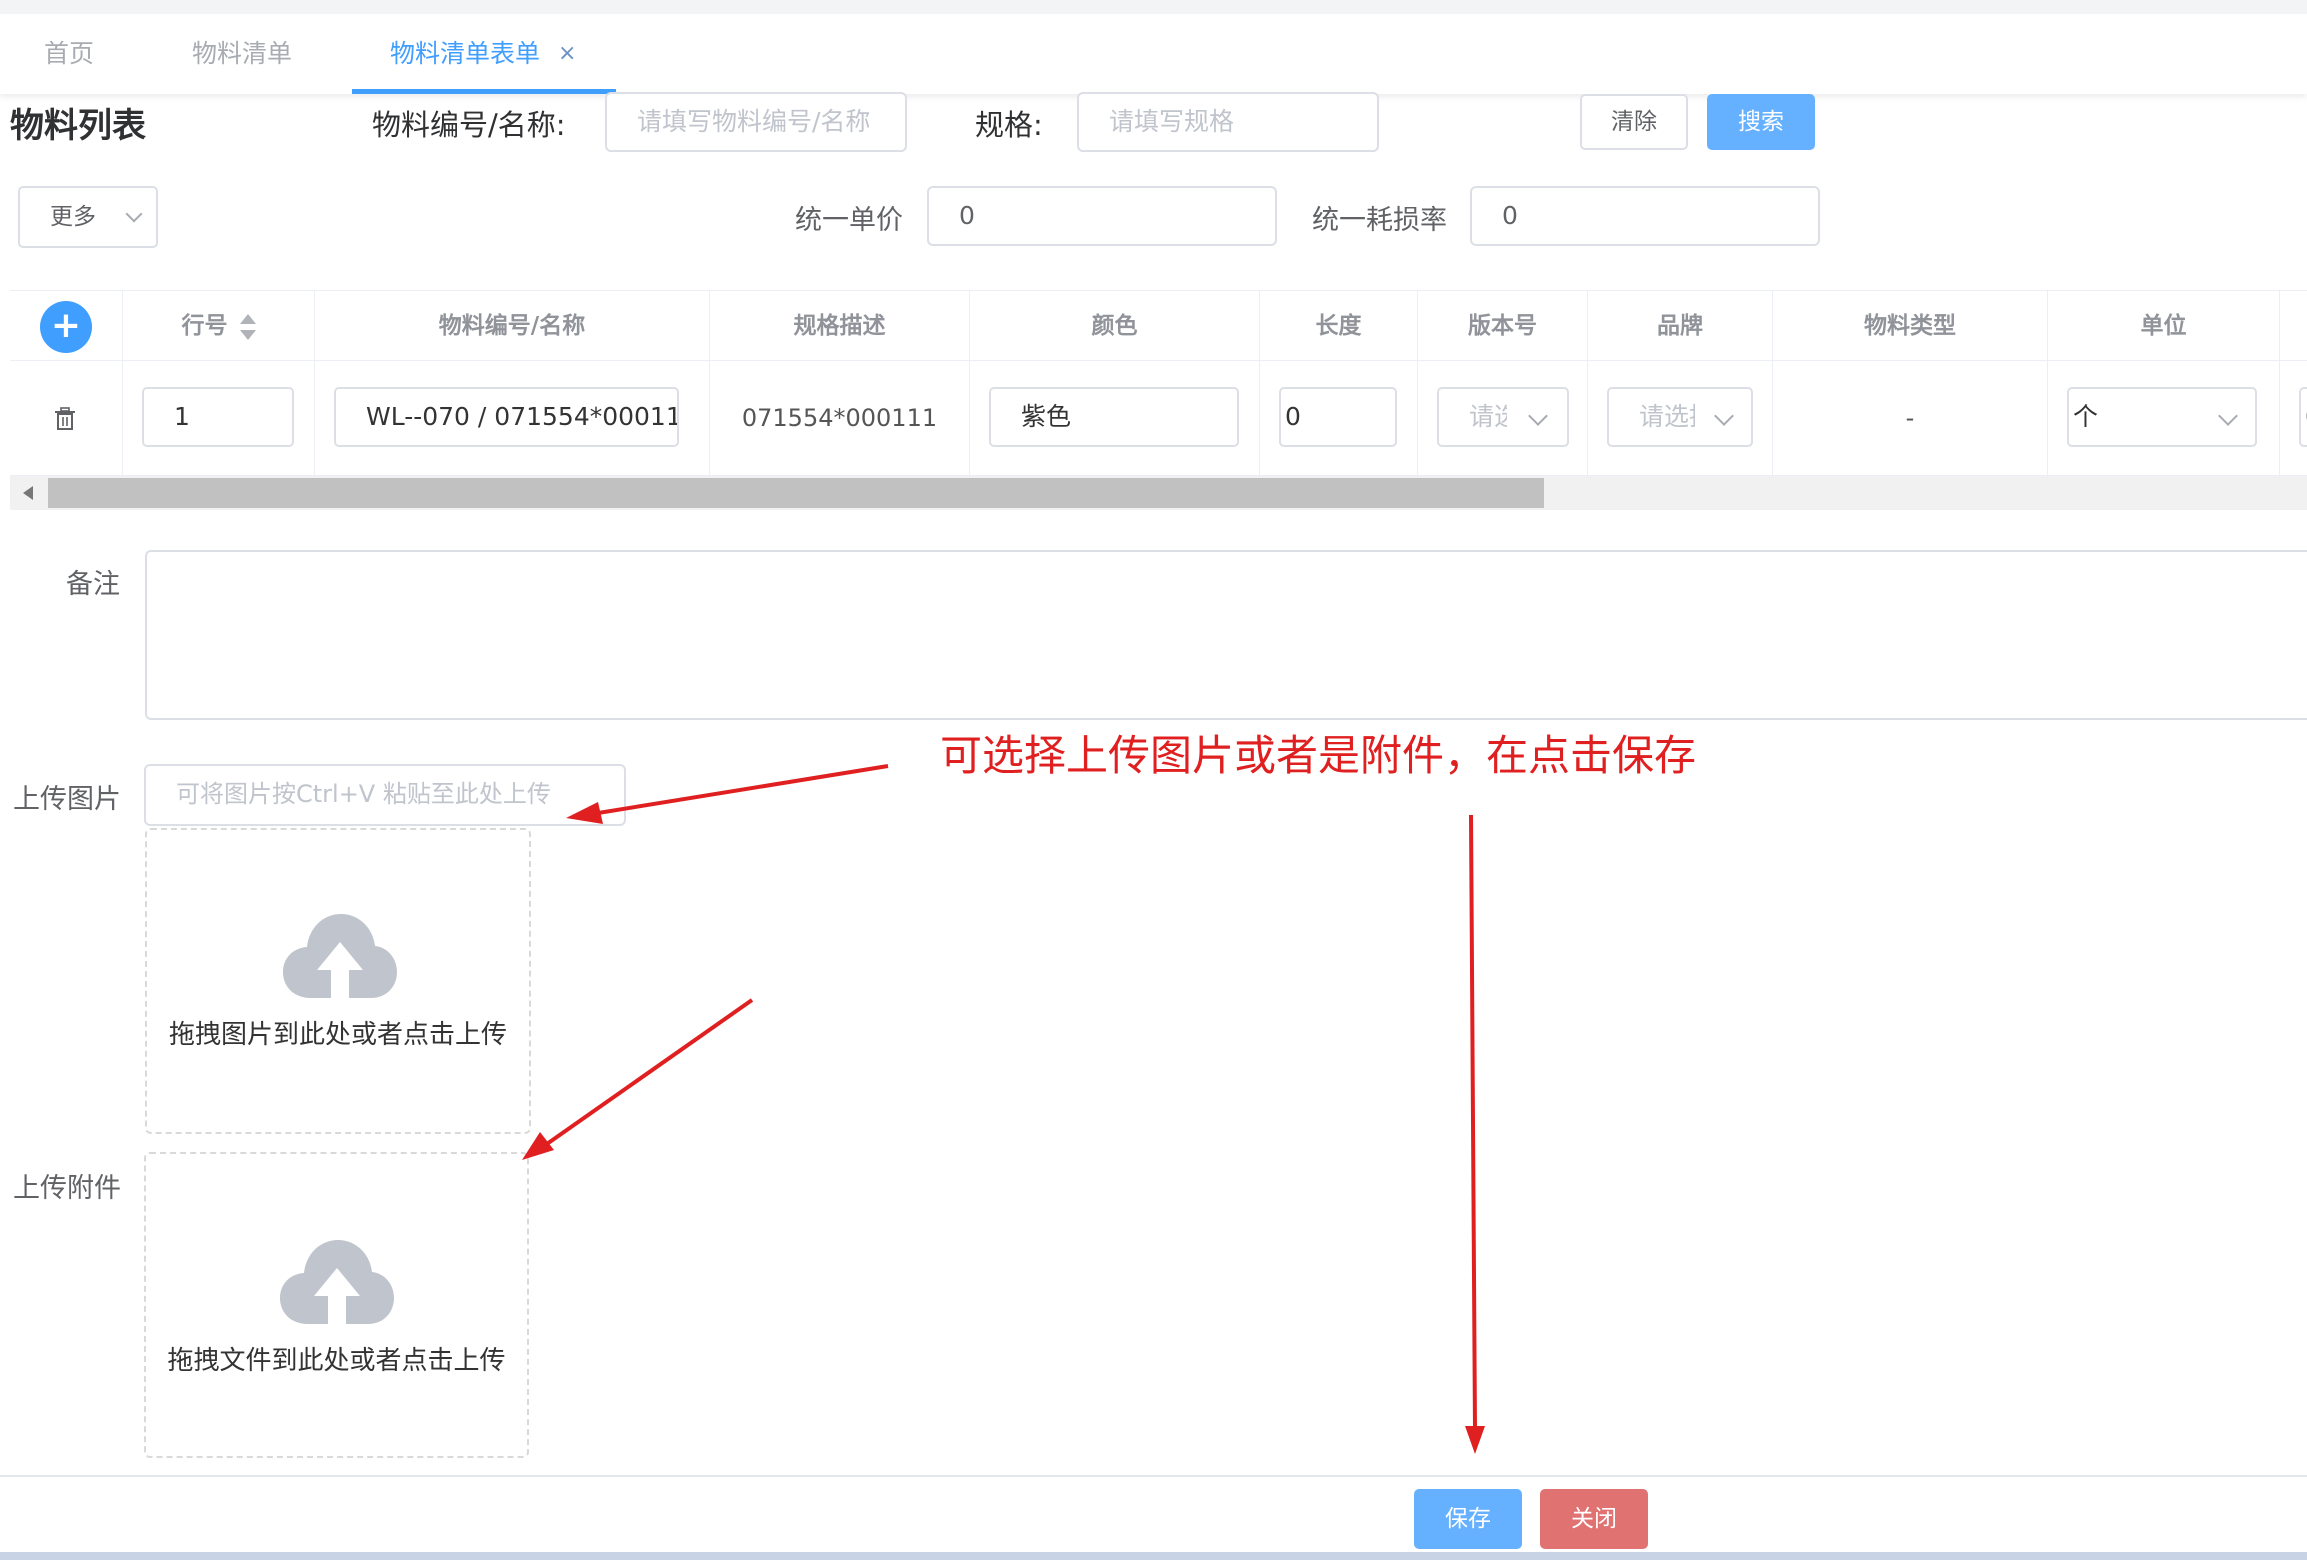  I want to click on arrow-to-dropzone, so click(638, 1079).